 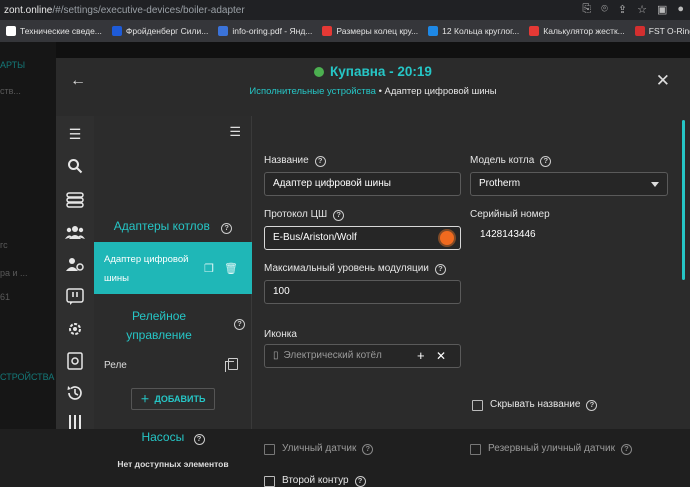 I want to click on name-input: Адаптер цифровой шины, so click(x=362, y=184).